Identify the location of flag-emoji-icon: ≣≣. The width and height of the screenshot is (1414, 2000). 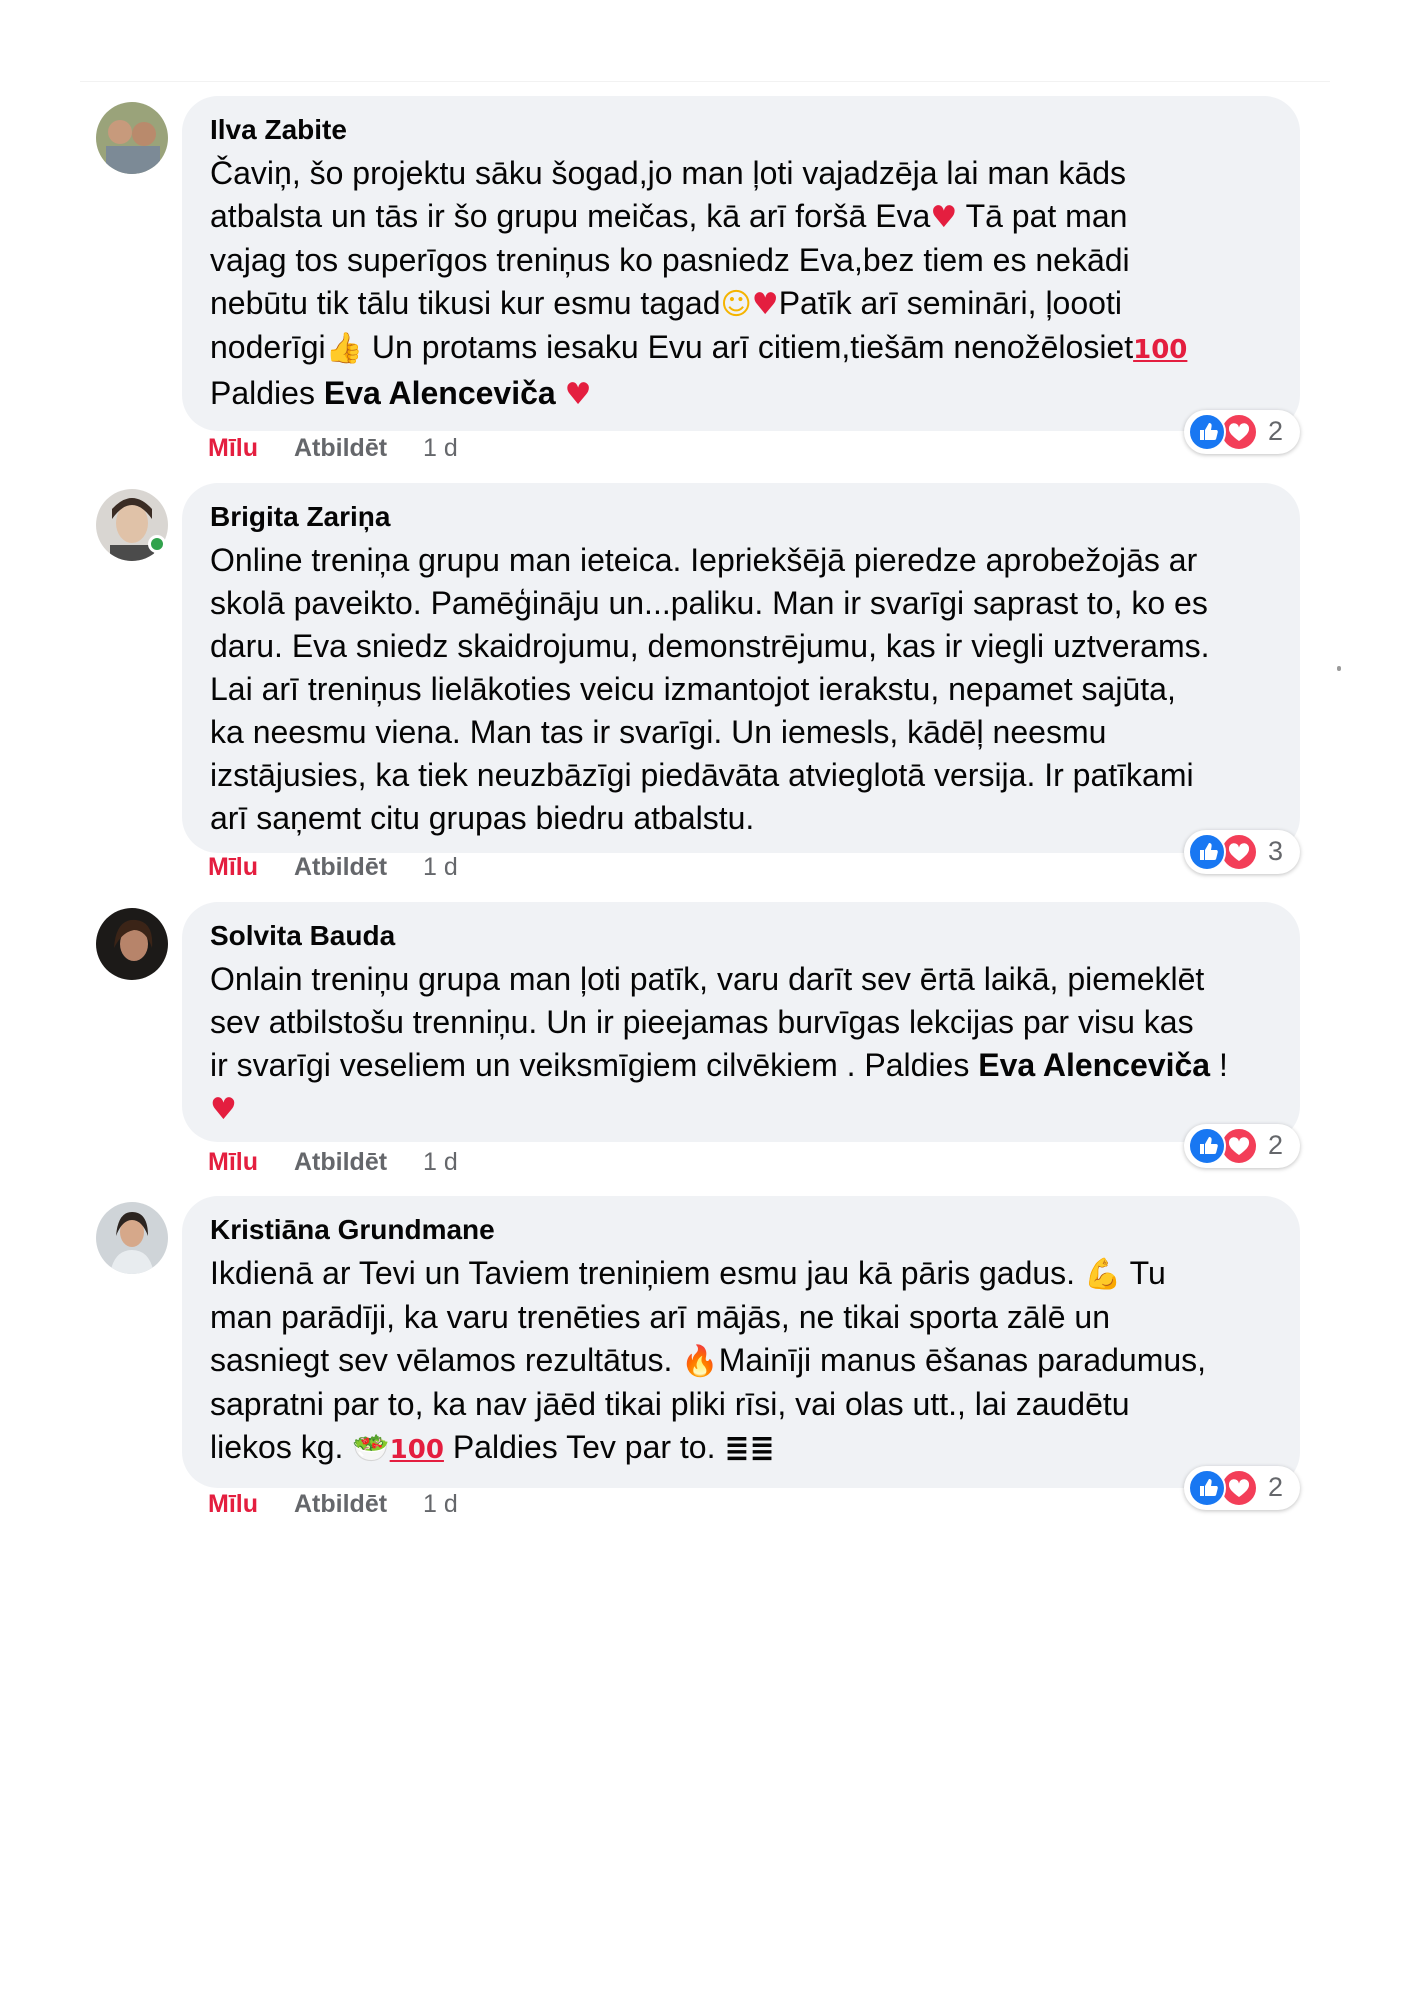
(749, 1448).